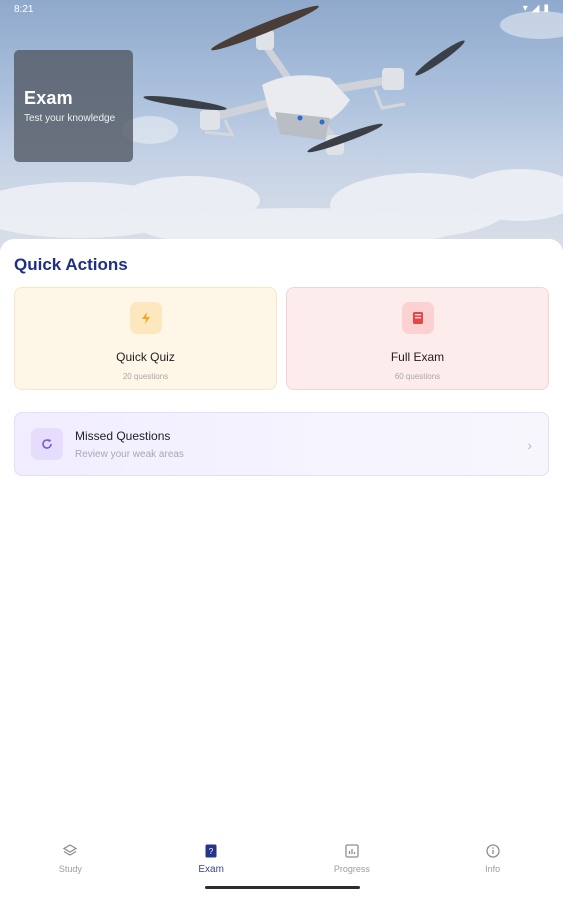 Image resolution: width=563 pixels, height=900 pixels. What do you see at coordinates (493, 851) in the screenshot?
I see `info-icon` at bounding box center [493, 851].